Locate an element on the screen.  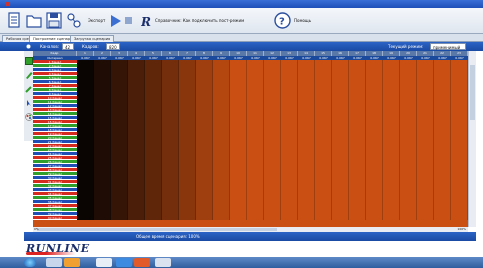
status-bar: Общее время сценария: 100% is located at coordinates (250, 236).